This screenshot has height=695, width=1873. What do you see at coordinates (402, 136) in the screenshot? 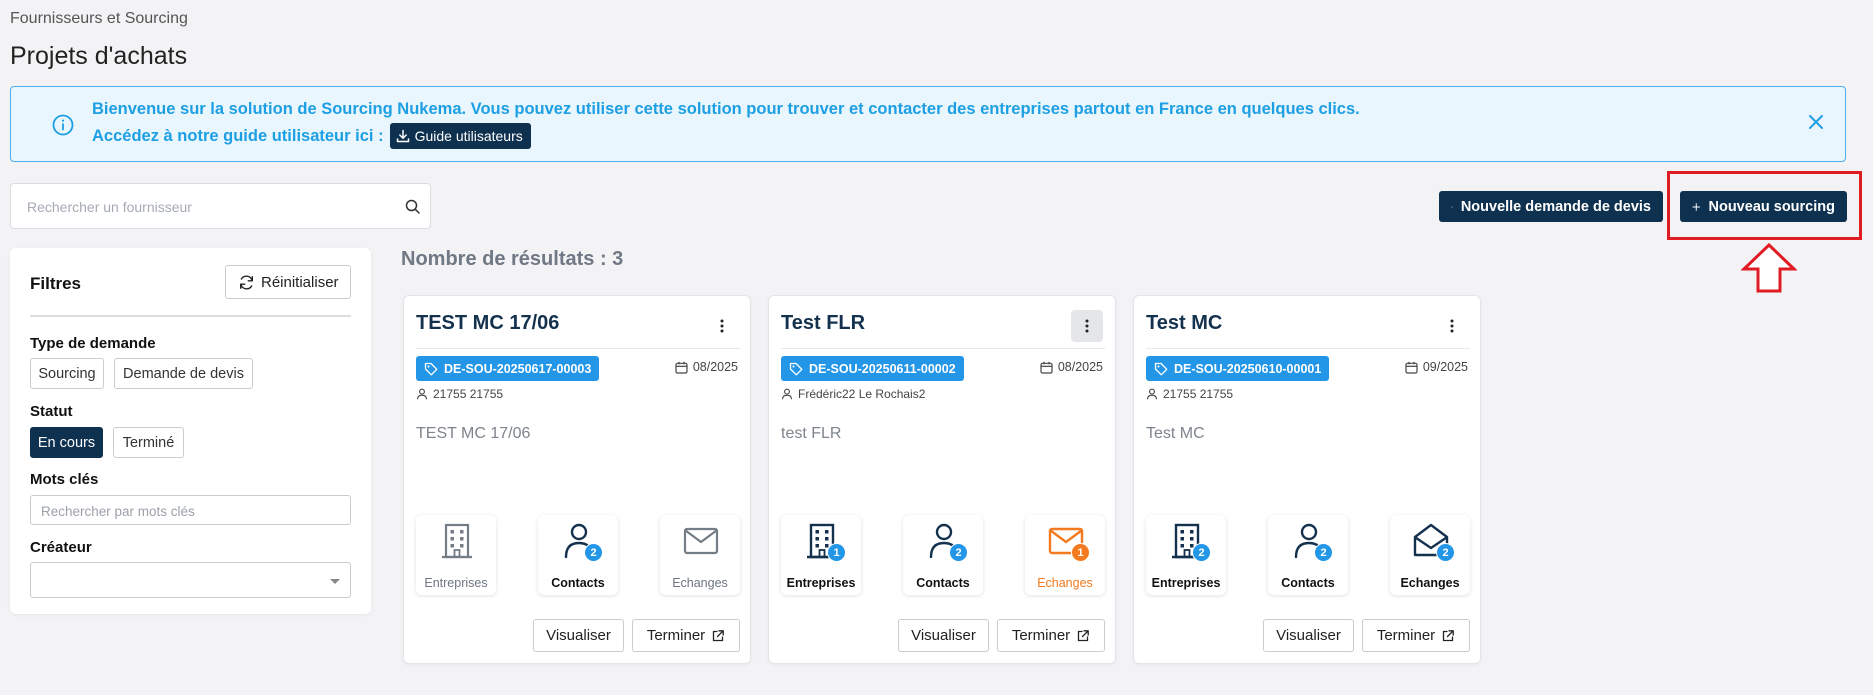
I see `download-icon` at bounding box center [402, 136].